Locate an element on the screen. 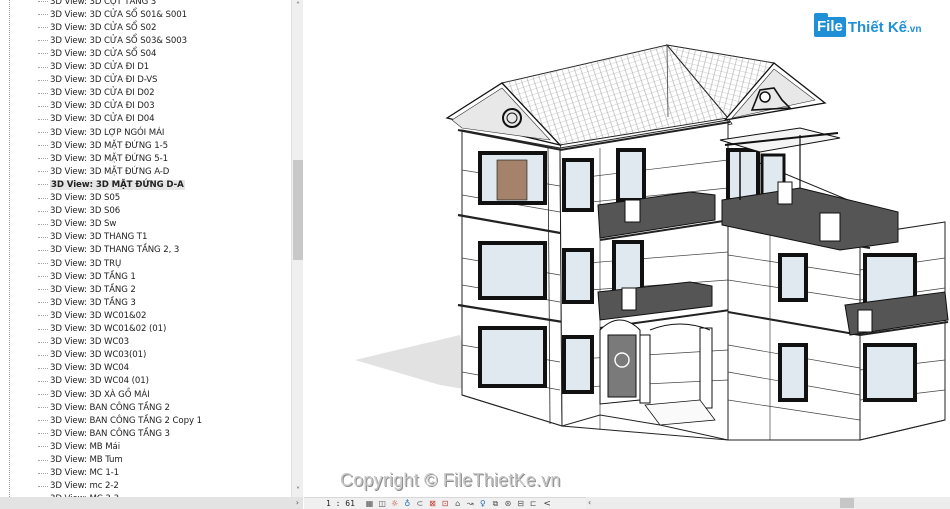 This screenshot has width=950, height=509. highlight-displacement-icon: ⊏ is located at coordinates (533, 503).